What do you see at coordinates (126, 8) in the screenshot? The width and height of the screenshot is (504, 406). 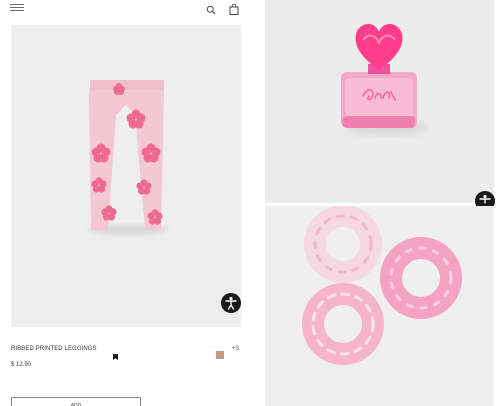 I see `top-bar` at bounding box center [126, 8].